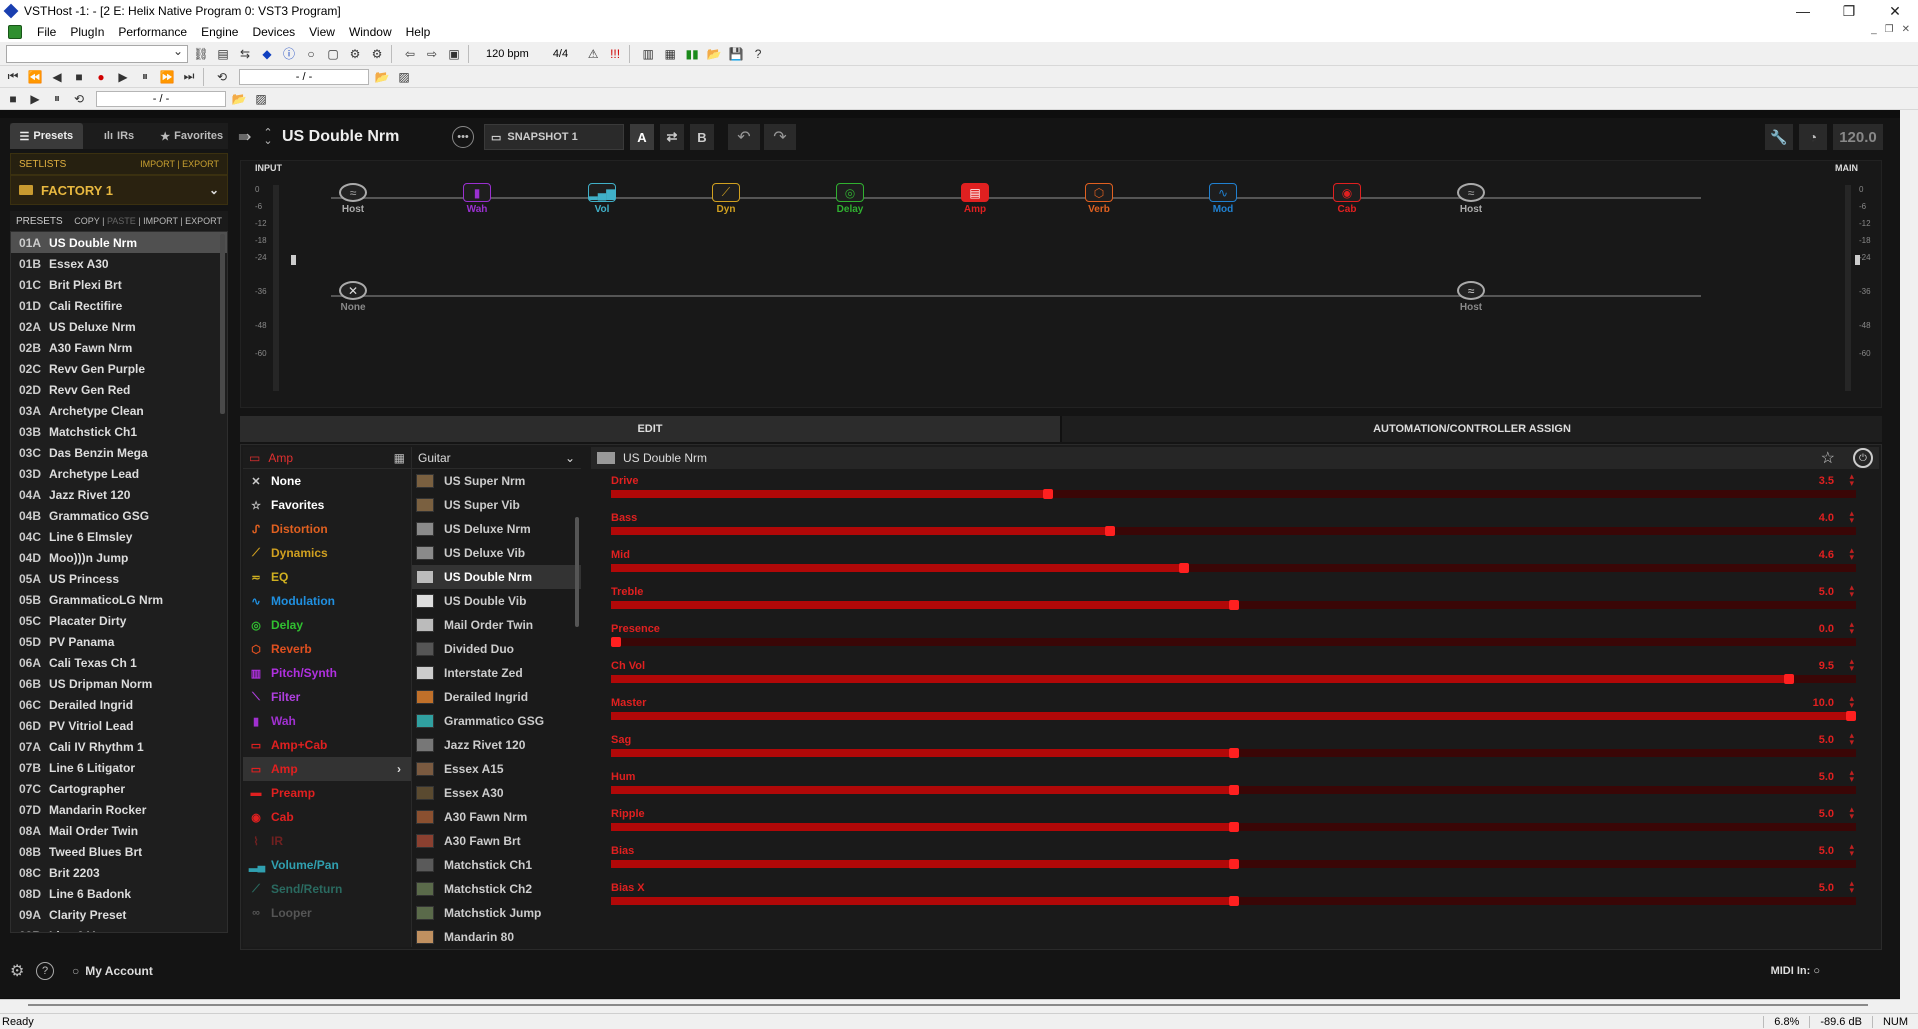  I want to click on preset-item: 03A Archetype Clean, so click(119, 410).